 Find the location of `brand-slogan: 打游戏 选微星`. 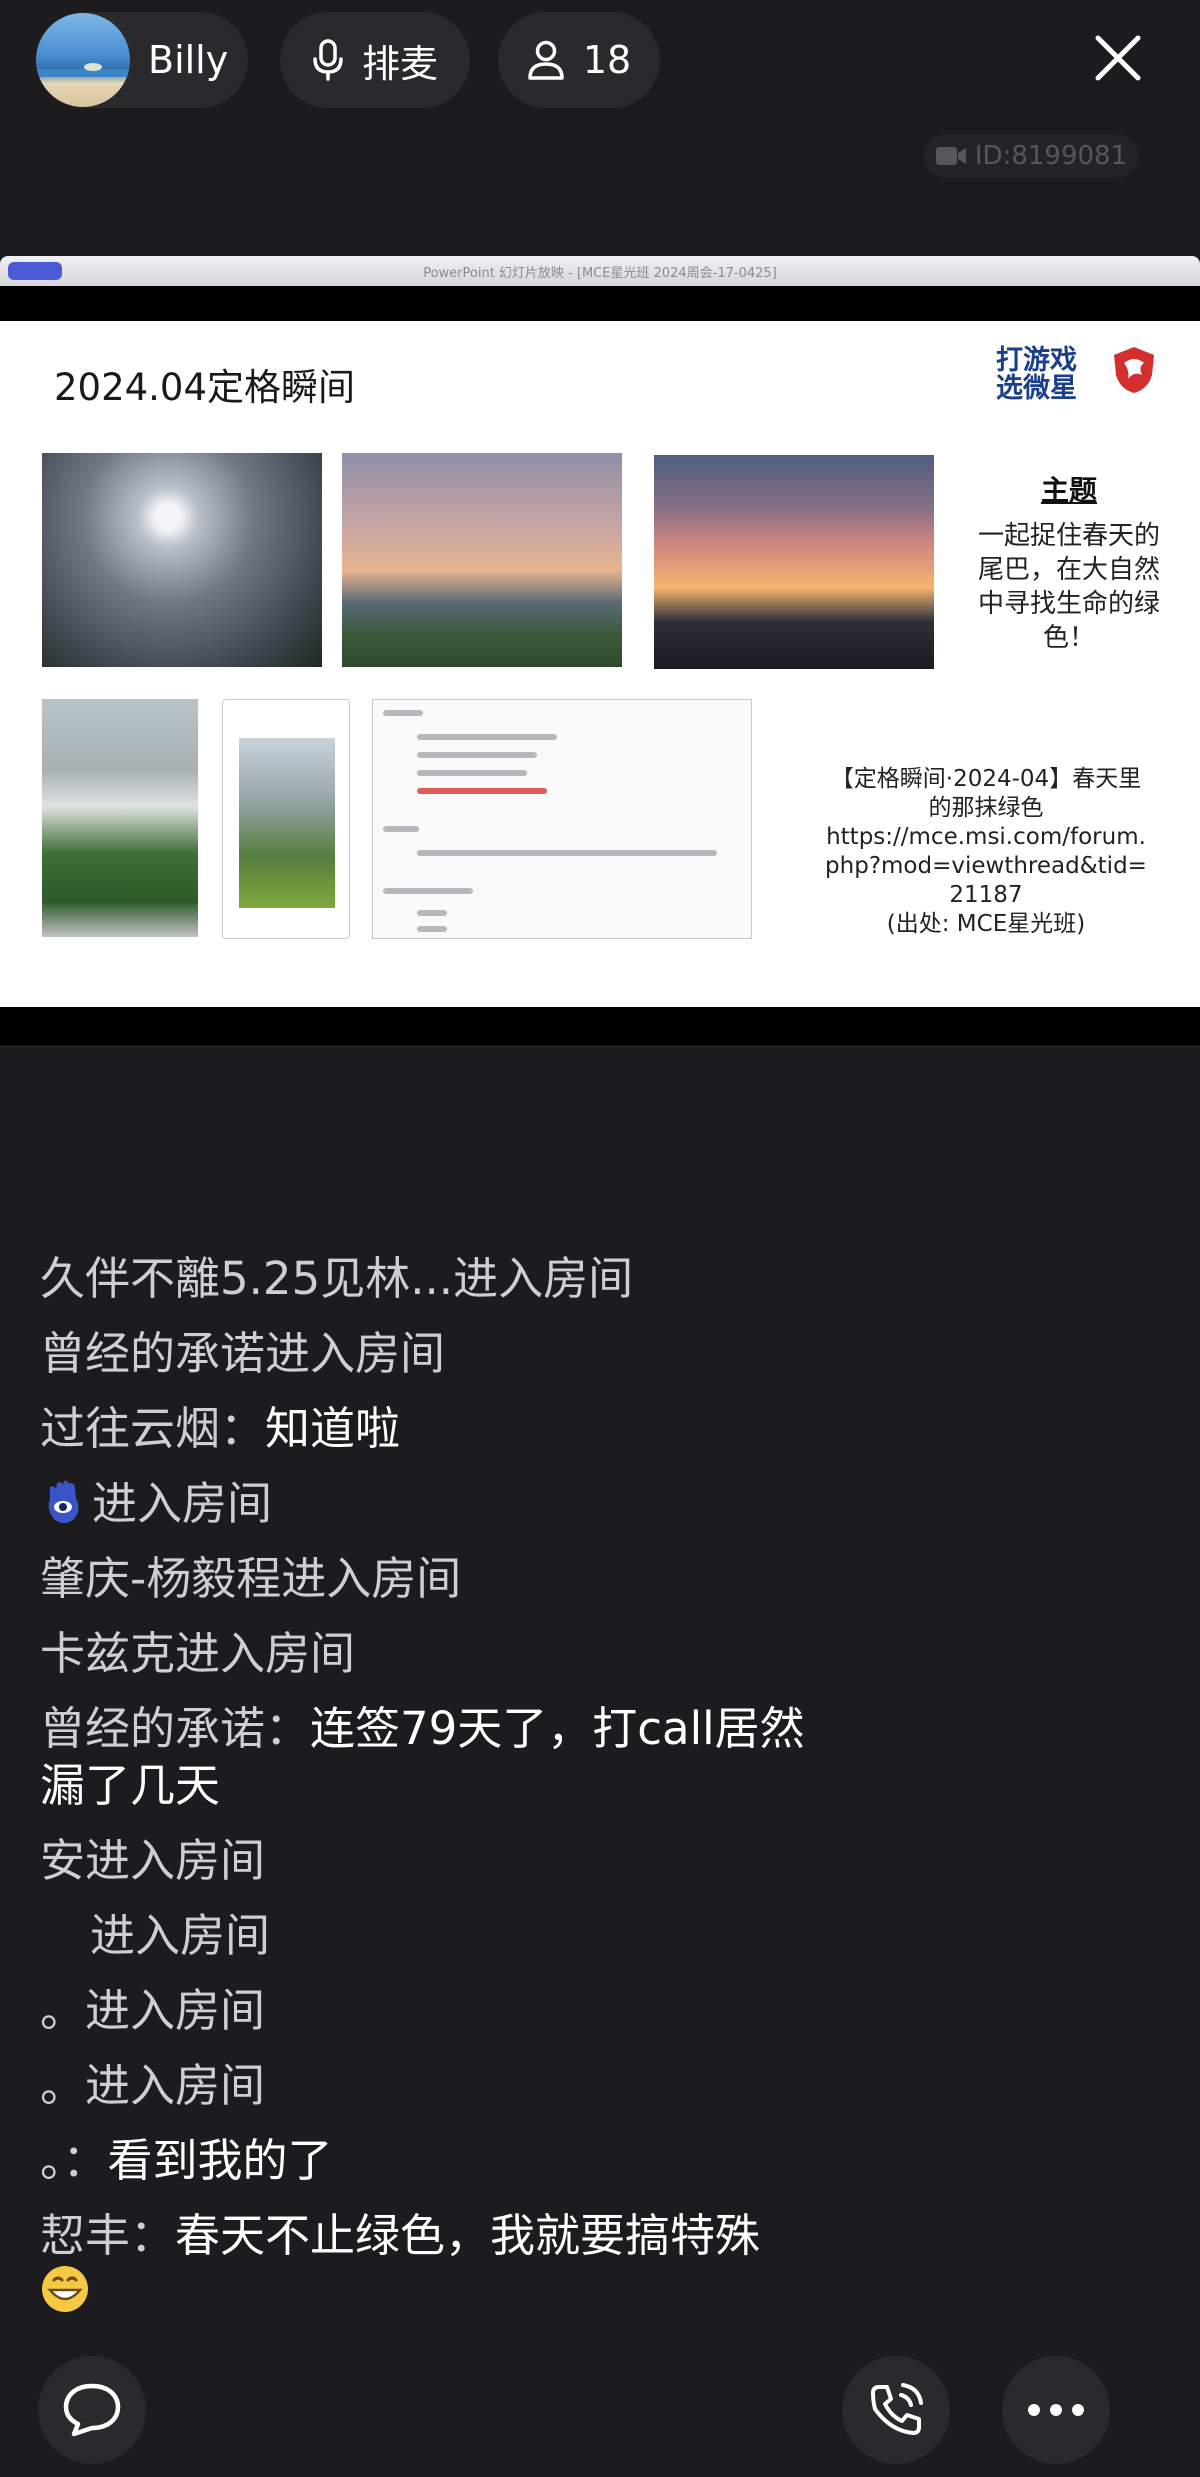

brand-slogan: 打游戏 选微星 is located at coordinates (1051, 375).